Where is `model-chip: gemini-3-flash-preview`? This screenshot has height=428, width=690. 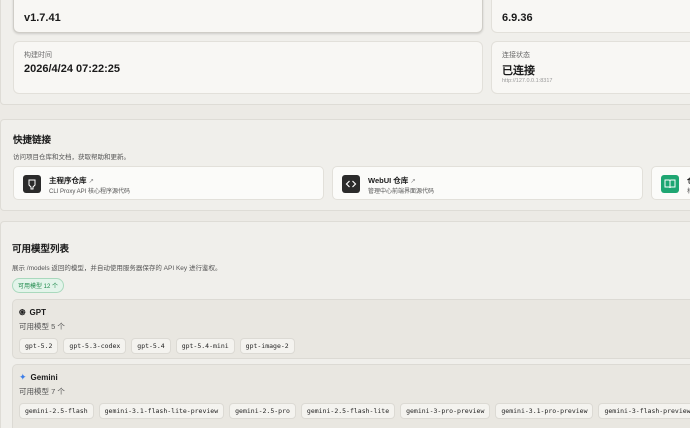 model-chip: gemini-3-flash-preview is located at coordinates (644, 411).